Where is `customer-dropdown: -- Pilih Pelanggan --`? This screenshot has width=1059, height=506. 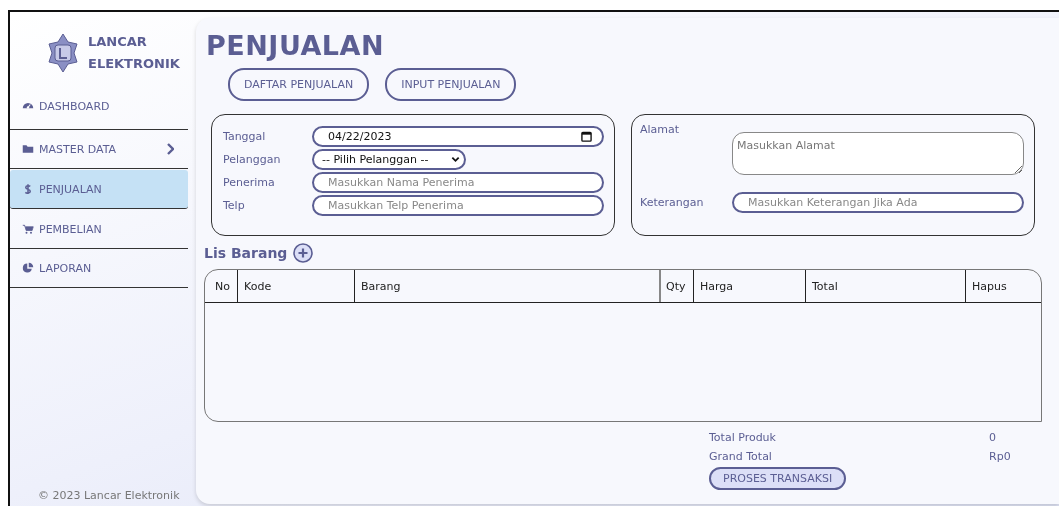
customer-dropdown: -- Pilih Pelanggan -- is located at coordinates (389, 159).